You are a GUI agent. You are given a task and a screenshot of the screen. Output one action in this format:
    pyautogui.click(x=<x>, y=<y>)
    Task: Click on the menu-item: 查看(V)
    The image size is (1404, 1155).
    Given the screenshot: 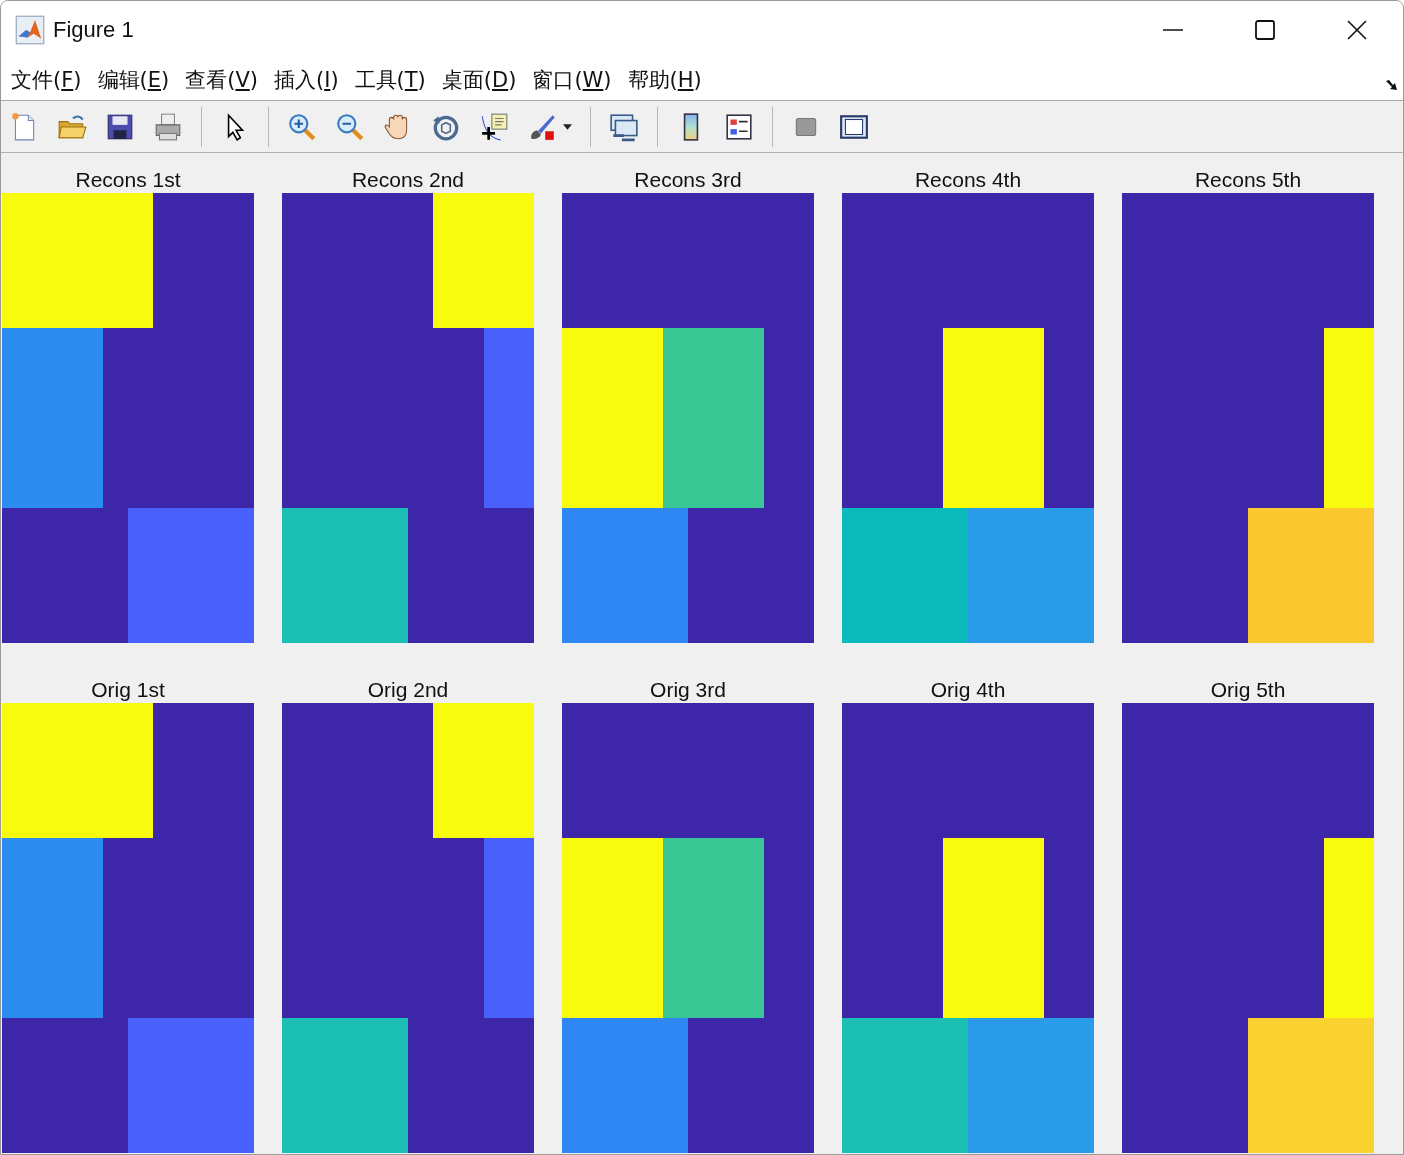 What is the action you would take?
    pyautogui.click(x=221, y=79)
    